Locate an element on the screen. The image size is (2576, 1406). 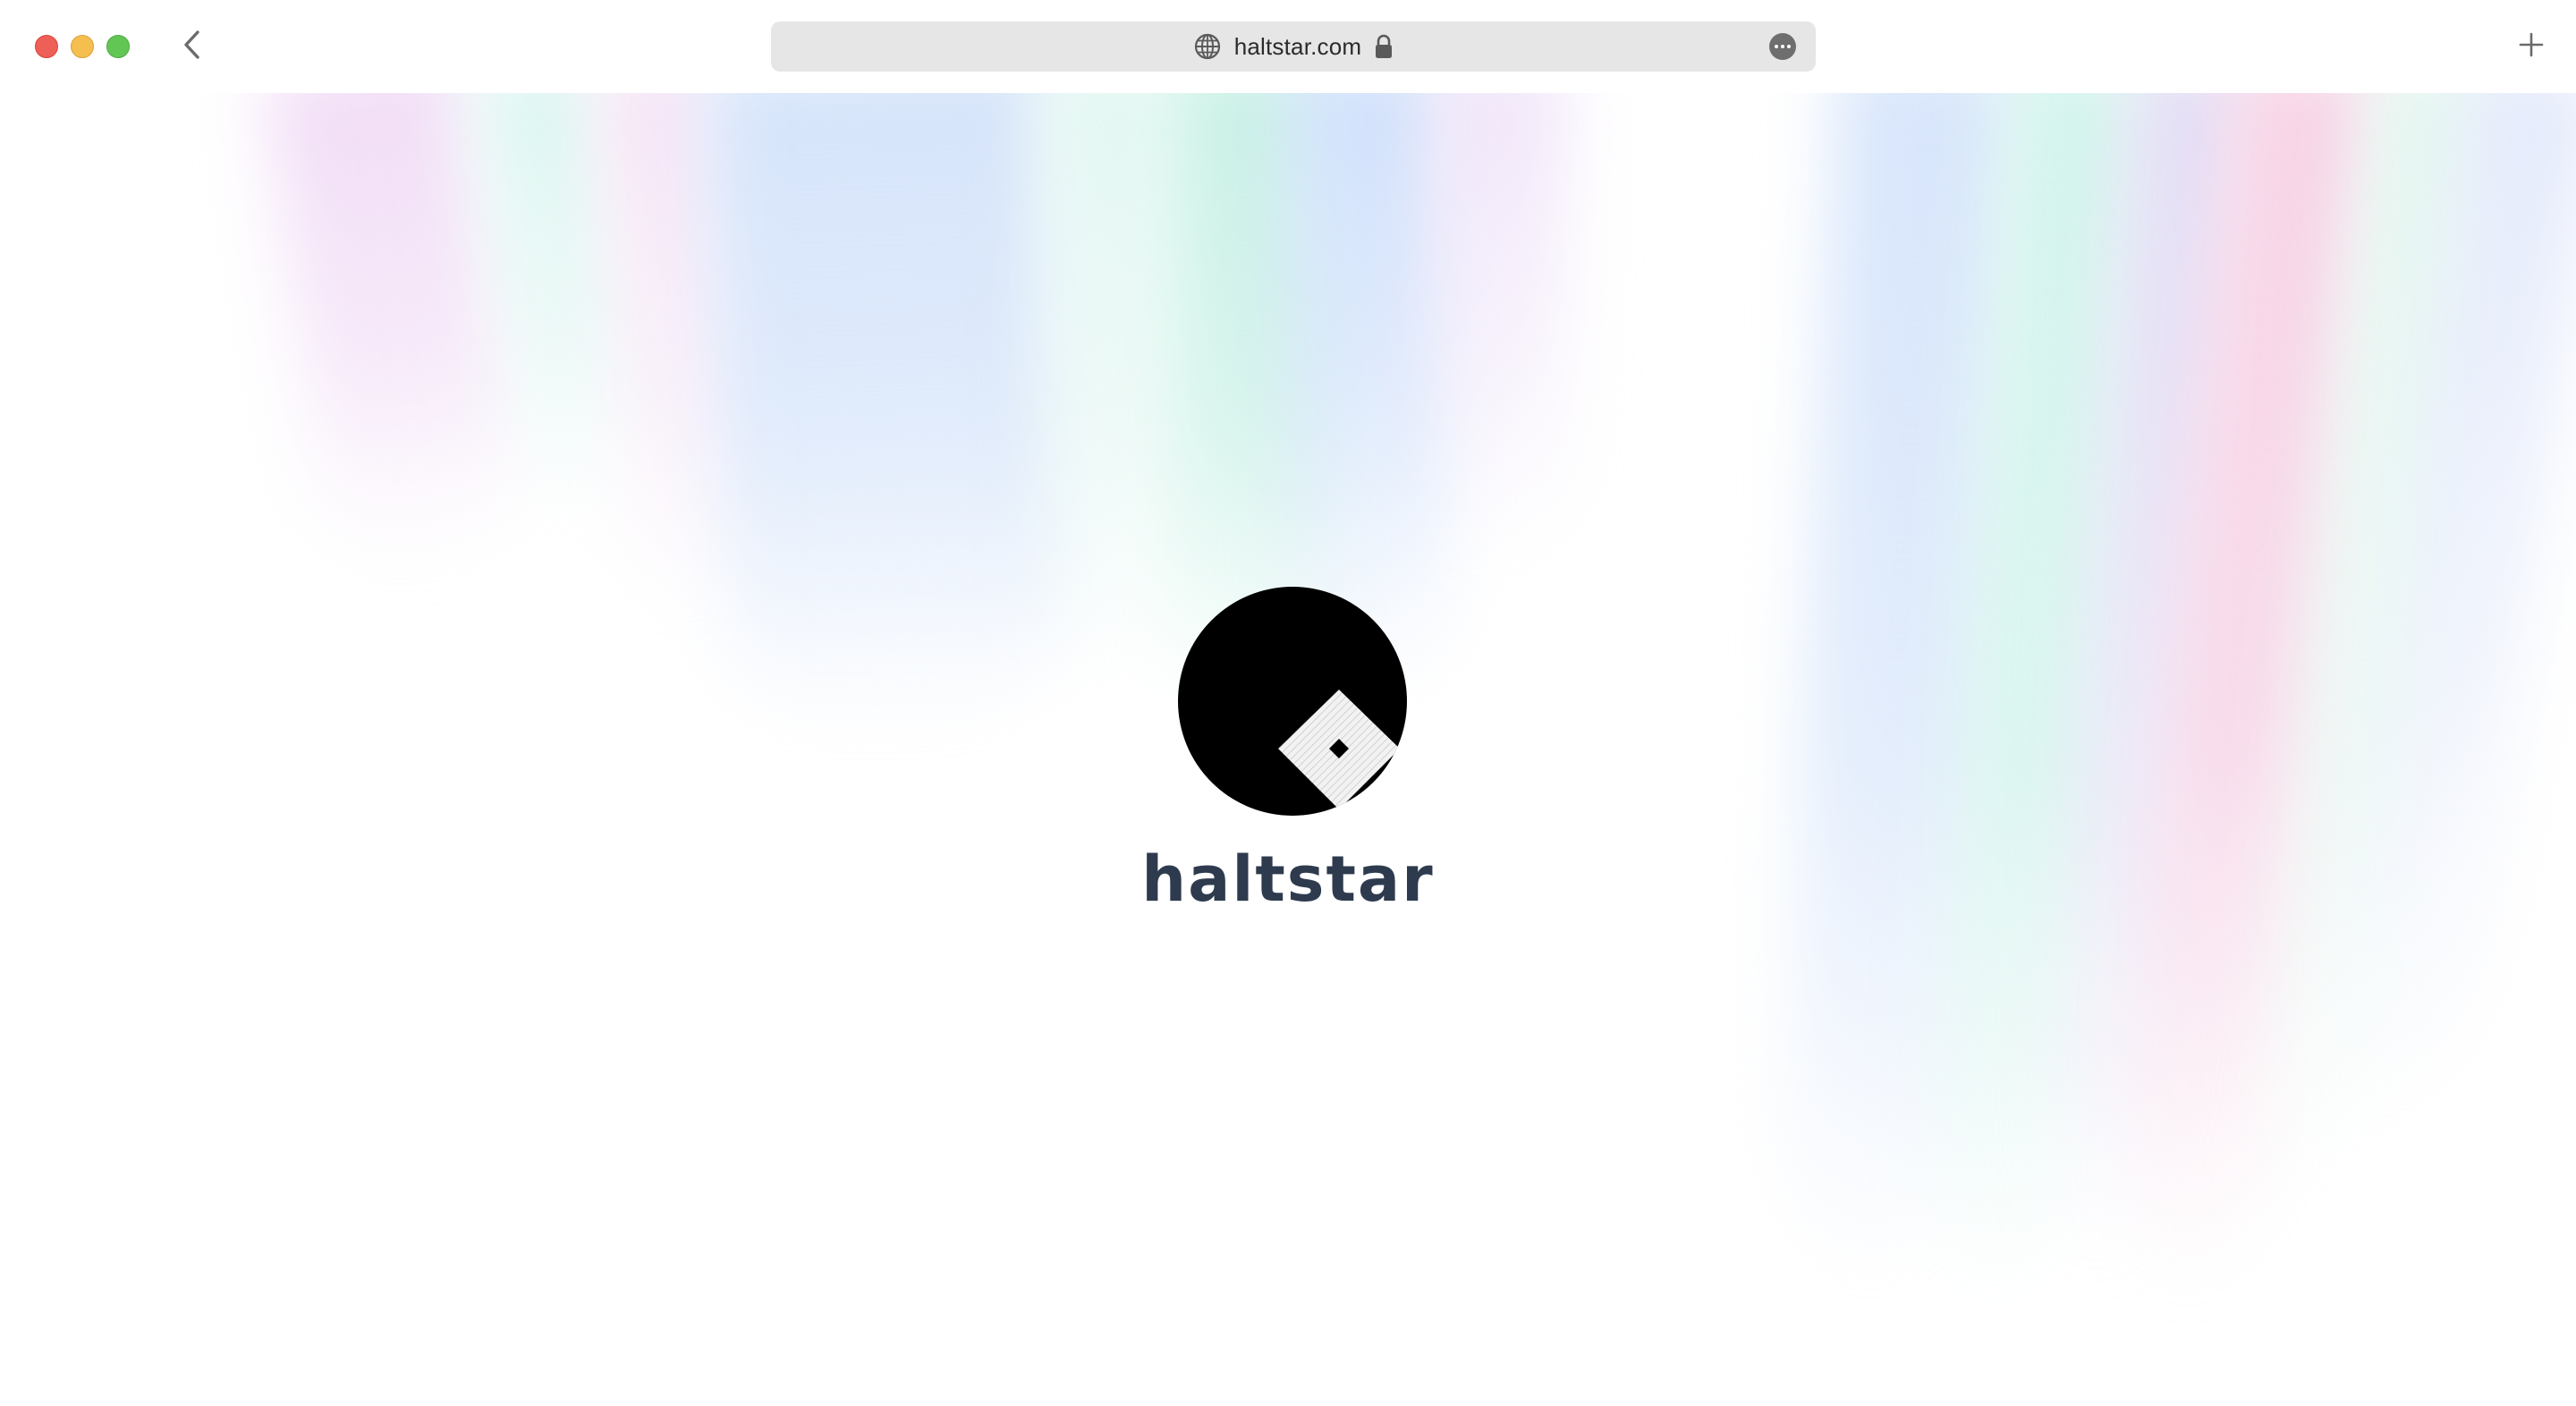
address-bar: haltstar.com is located at coordinates (1293, 47).